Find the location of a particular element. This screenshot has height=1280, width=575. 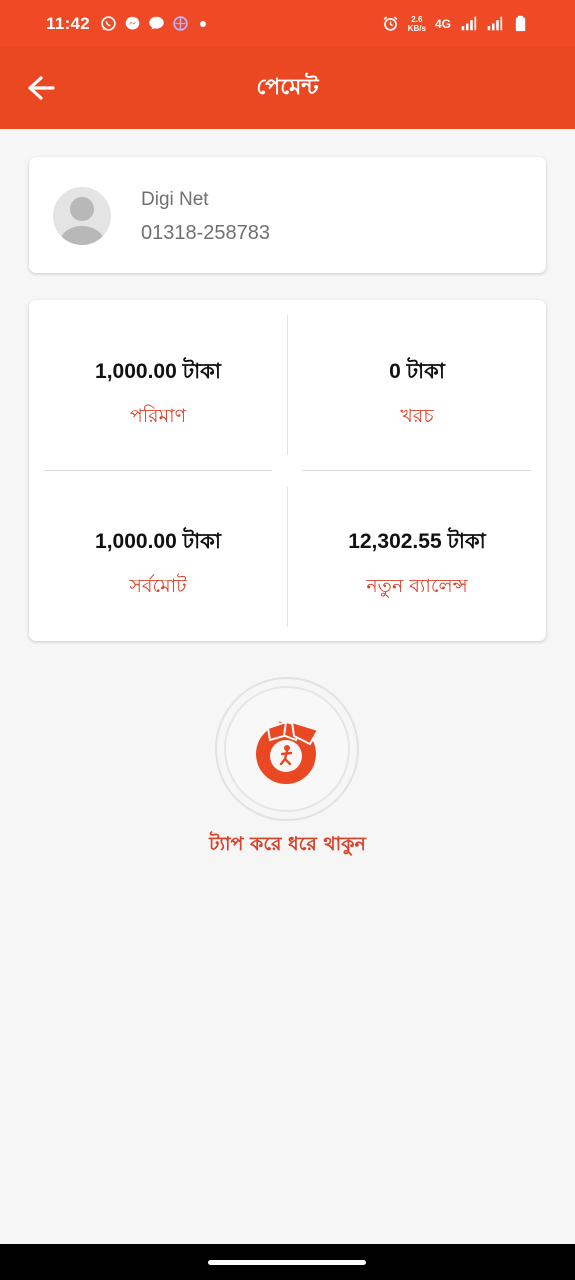

divider-horizontal-right is located at coordinates (416, 470).